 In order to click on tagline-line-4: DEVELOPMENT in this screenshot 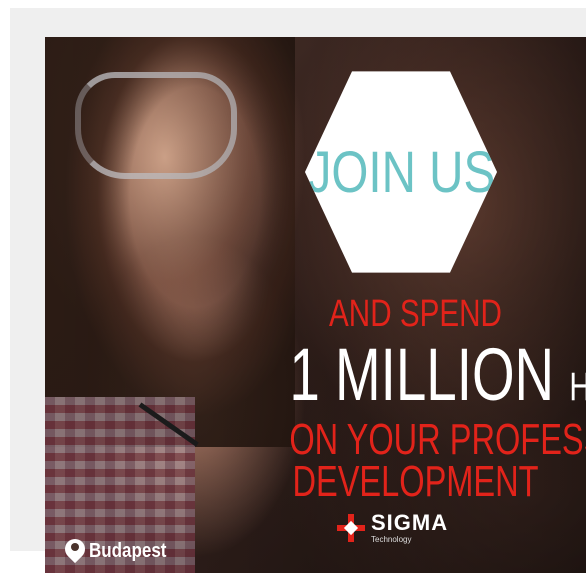, I will do `click(415, 481)`.